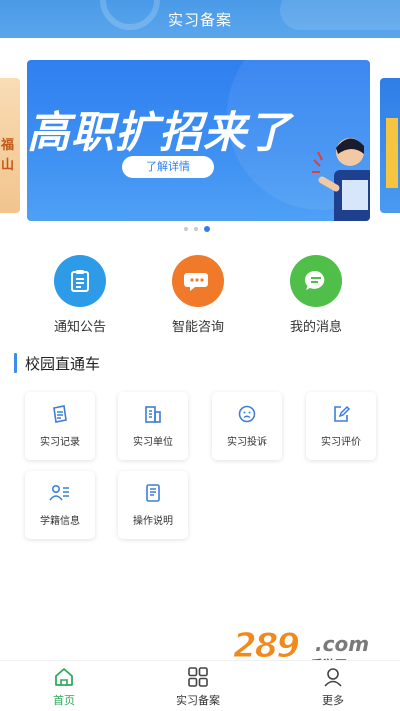 The height and width of the screenshot is (711, 400). Describe the element at coordinates (159, 133) in the screenshot. I see `banner-title: 高职扩招来了` at that location.